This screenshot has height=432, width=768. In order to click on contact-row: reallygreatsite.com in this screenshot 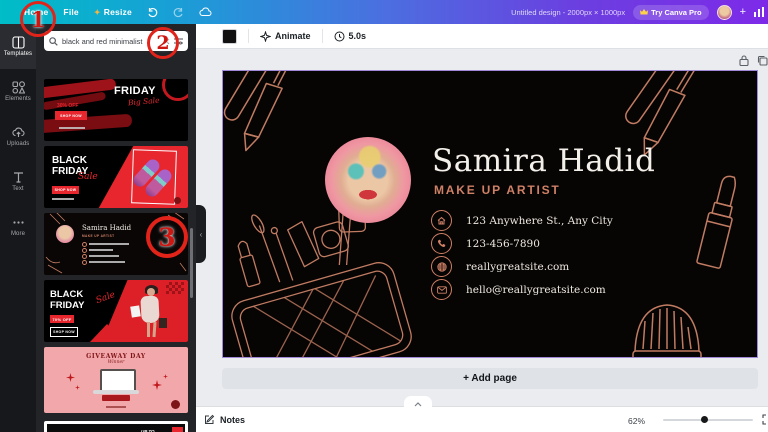, I will do `click(522, 266)`.